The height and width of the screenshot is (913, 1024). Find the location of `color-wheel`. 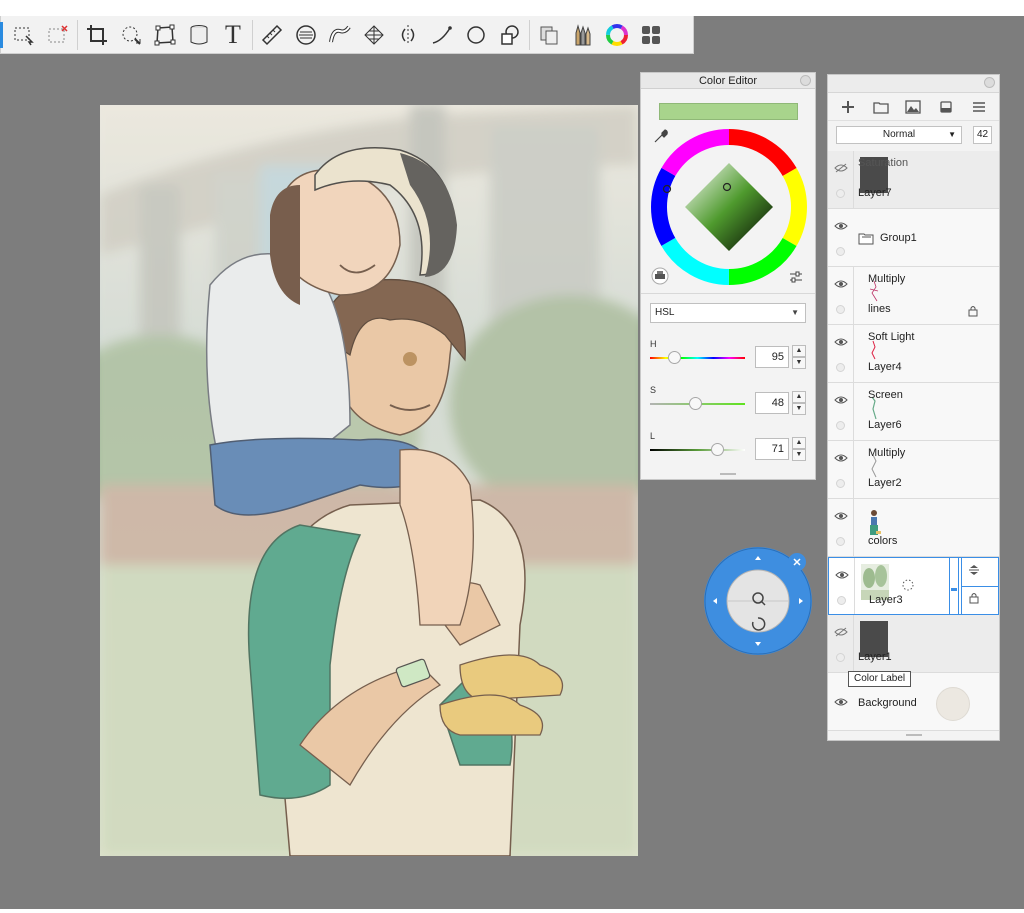

color-wheel is located at coordinates (729, 207).